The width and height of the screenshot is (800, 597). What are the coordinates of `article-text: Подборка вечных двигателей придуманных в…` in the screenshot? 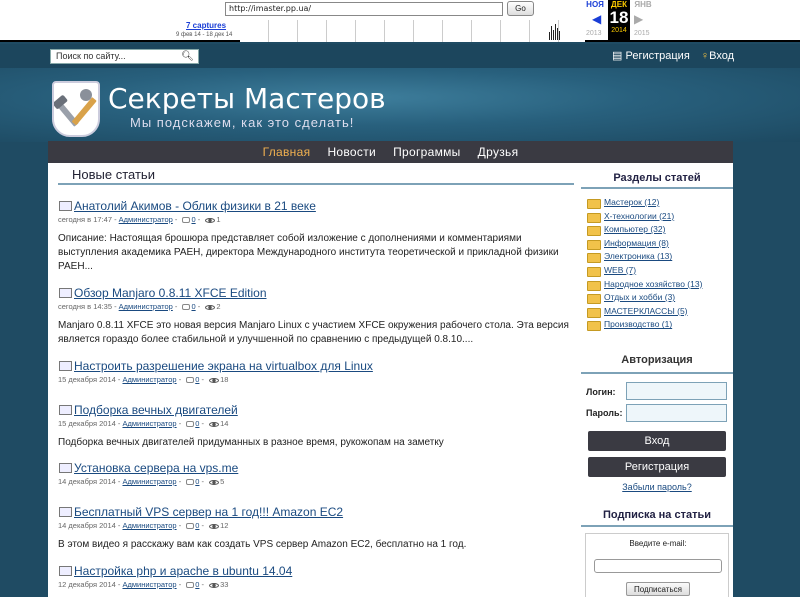 It's located at (251, 442).